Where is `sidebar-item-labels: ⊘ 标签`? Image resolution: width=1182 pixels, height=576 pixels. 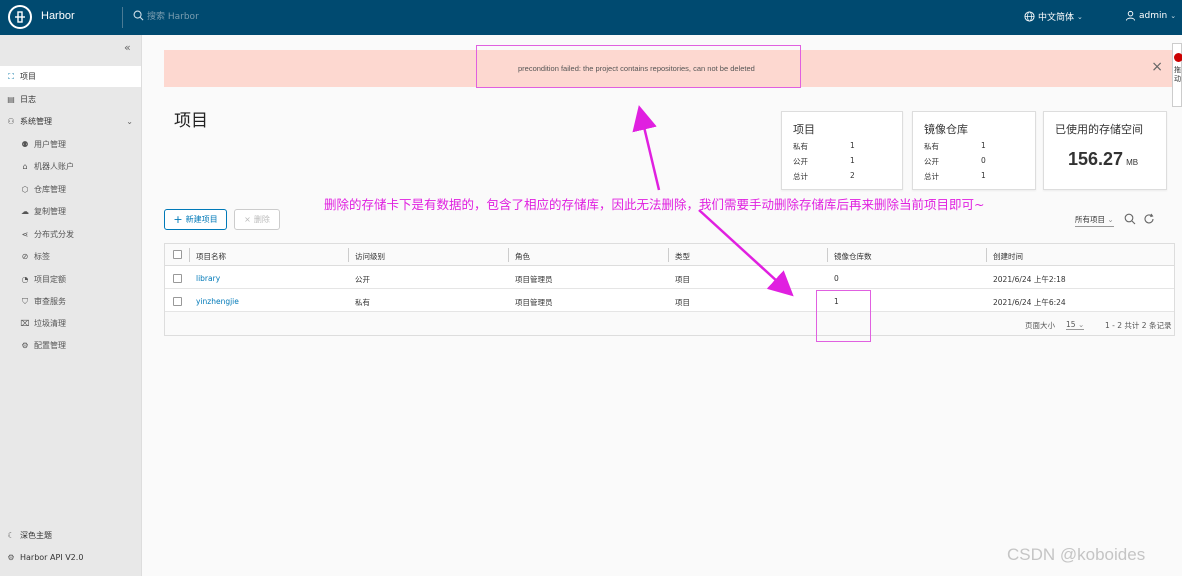
sidebar-item-labels: ⊘ 标签 is located at coordinates (70, 256).